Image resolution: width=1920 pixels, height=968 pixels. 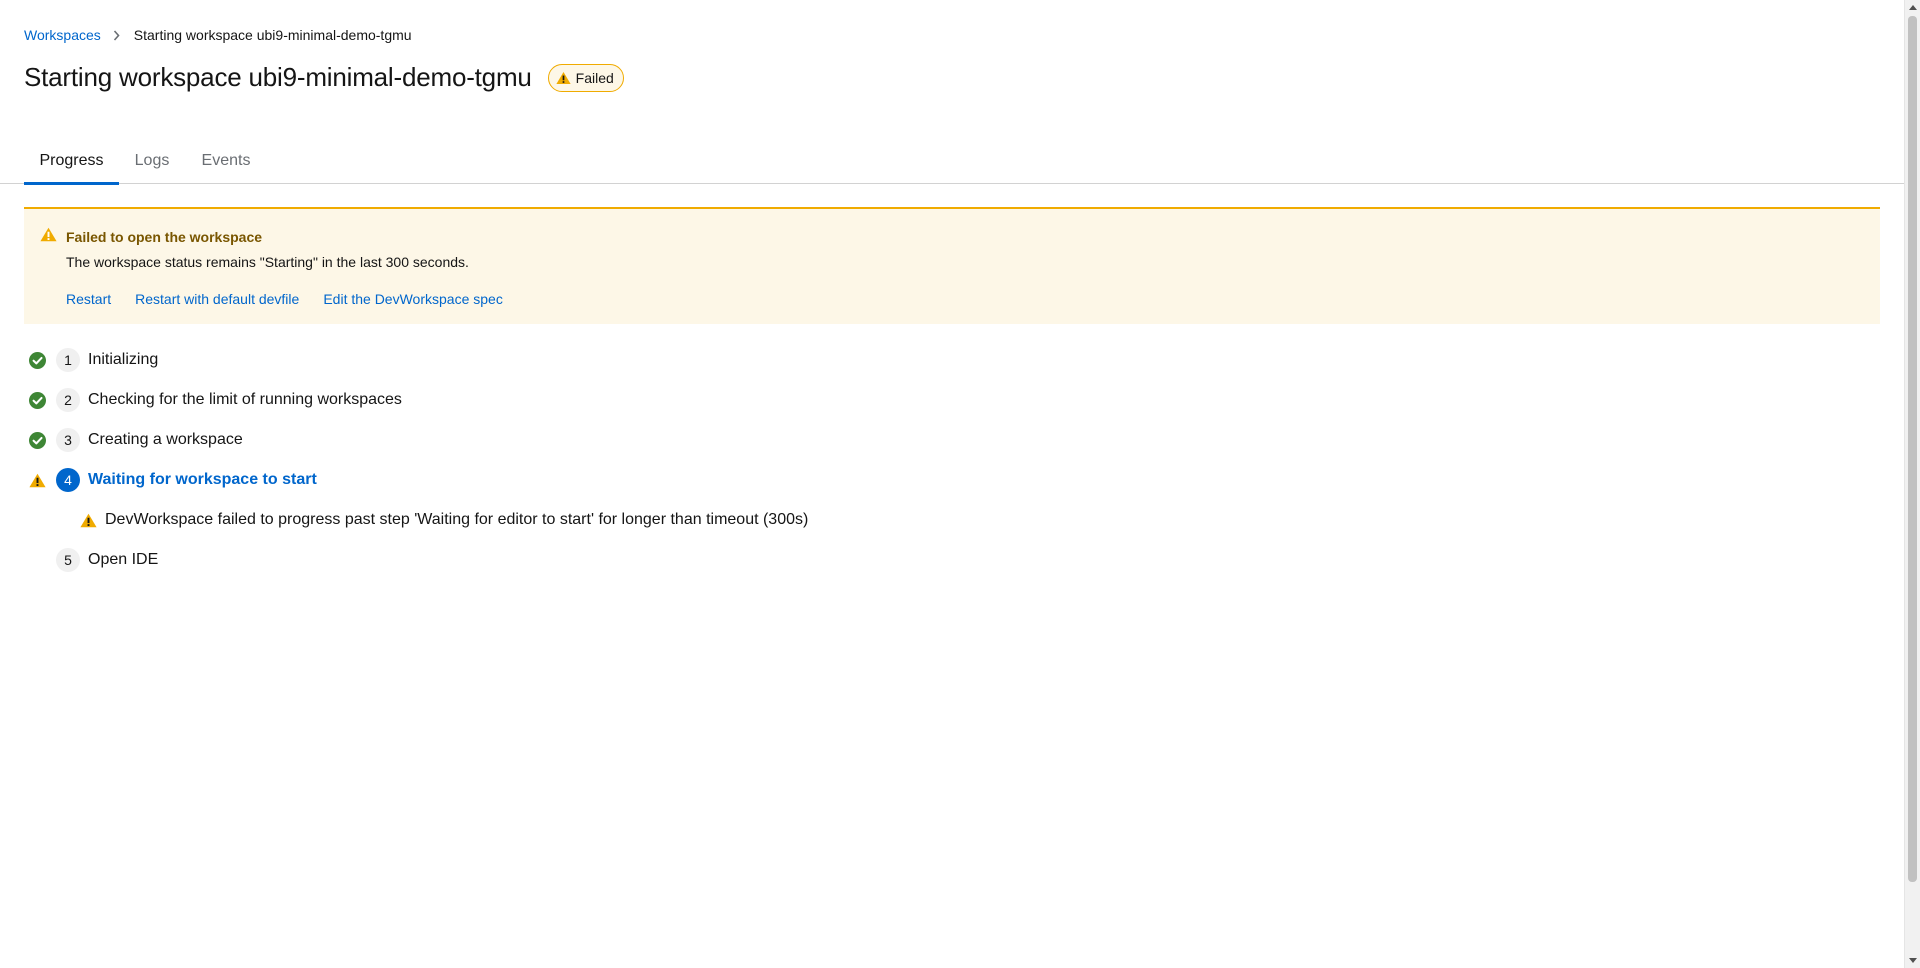 I want to click on edit-devworkspace-spec-button: Edit the DevWorkspace spec, so click(x=413, y=299).